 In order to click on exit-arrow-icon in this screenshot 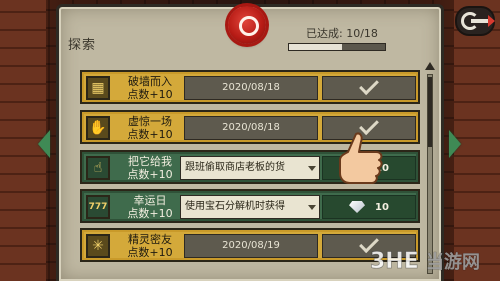, I will do `click(491, 21)`.